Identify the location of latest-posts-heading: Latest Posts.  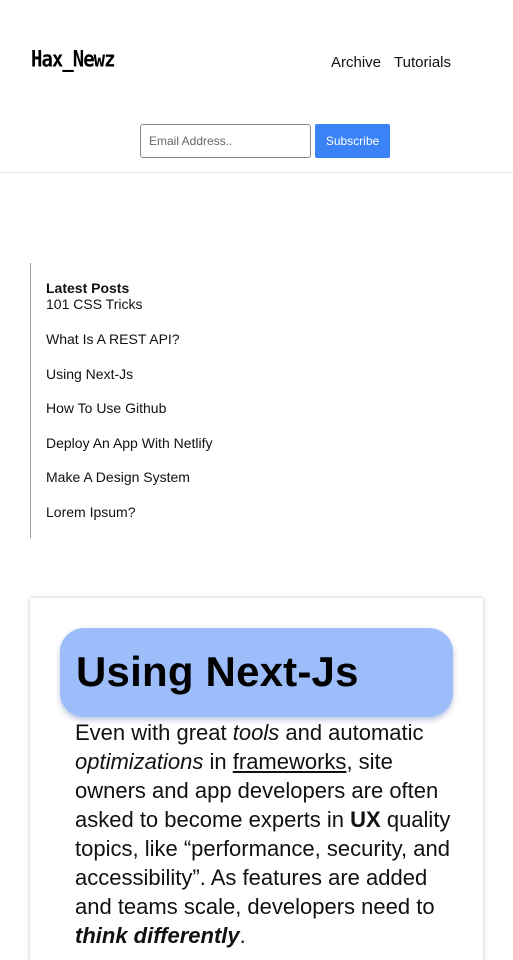
(88, 288).